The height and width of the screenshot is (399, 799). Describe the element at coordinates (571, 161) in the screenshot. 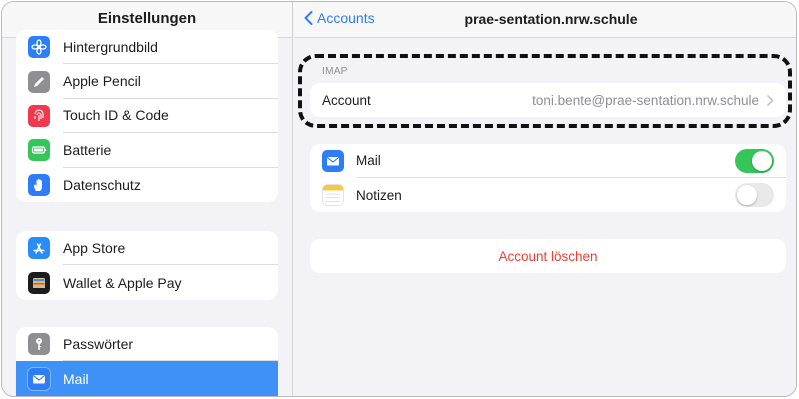

I see `toggle-label: Mail` at that location.